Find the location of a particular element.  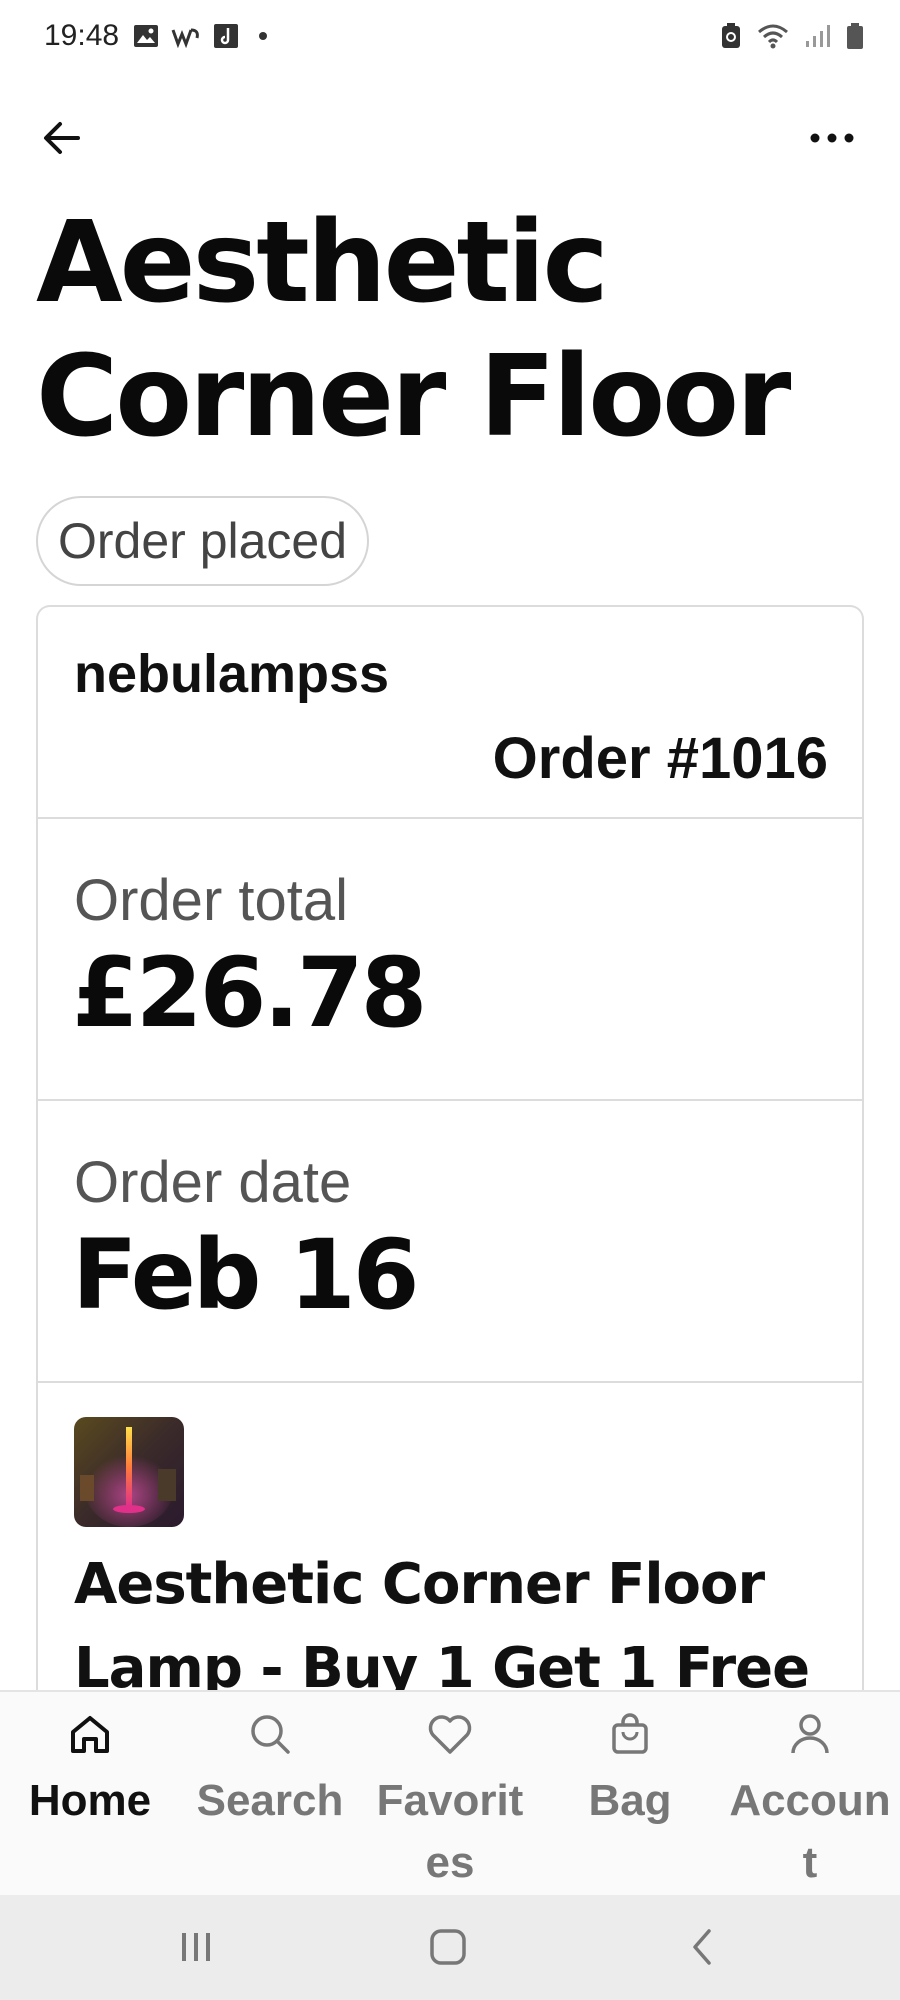

floor-lamp-image is located at coordinates (129, 1472).